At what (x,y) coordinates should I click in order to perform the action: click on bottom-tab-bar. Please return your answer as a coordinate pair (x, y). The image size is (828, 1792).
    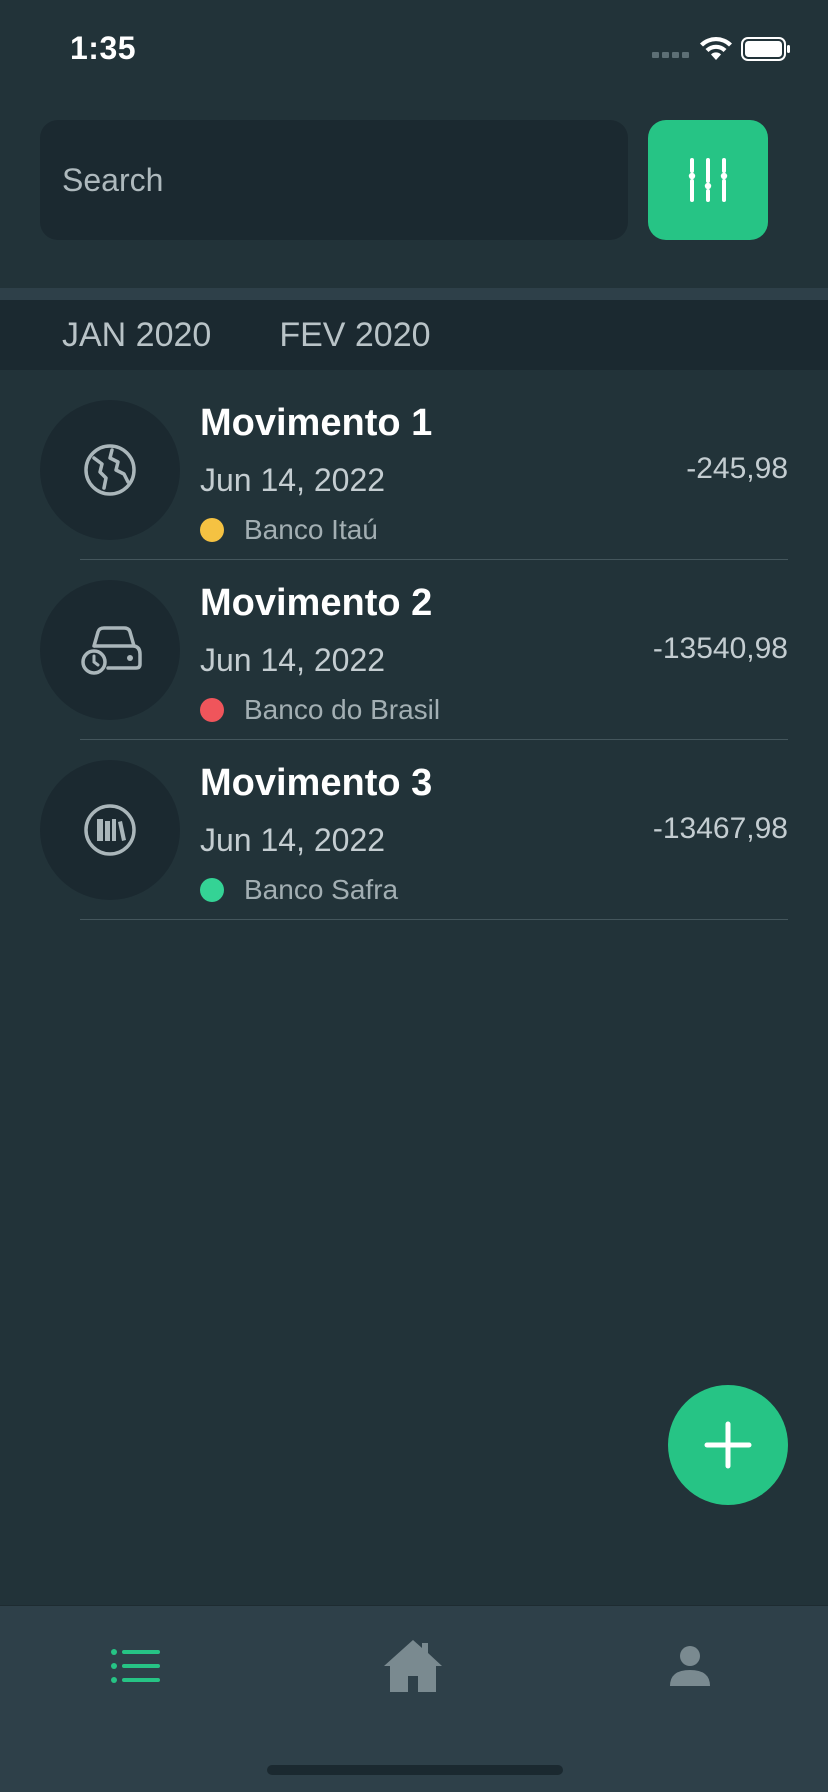
    Looking at the image, I should click on (414, 1698).